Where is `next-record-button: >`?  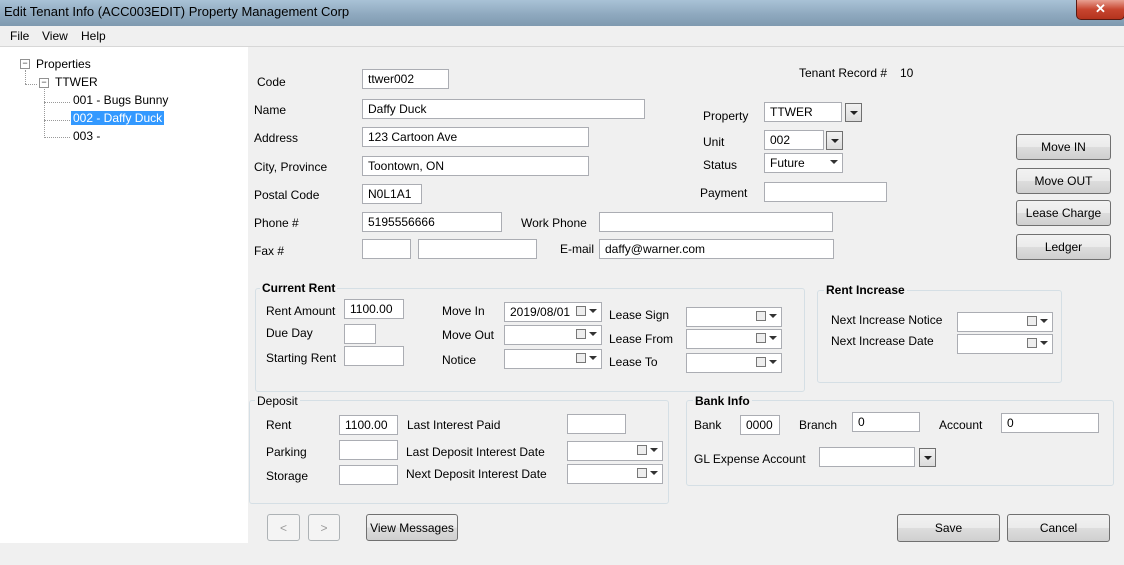
next-record-button: > is located at coordinates (324, 527).